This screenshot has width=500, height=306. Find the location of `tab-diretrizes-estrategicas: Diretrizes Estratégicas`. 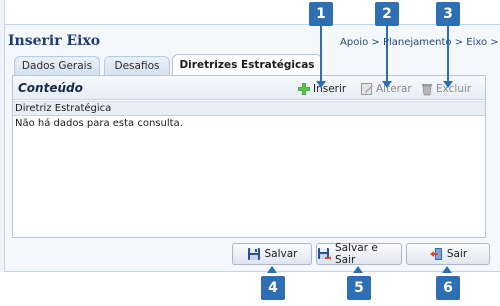

tab-diretrizes-estrategicas: Diretrizes Estratégicas is located at coordinates (247, 64).